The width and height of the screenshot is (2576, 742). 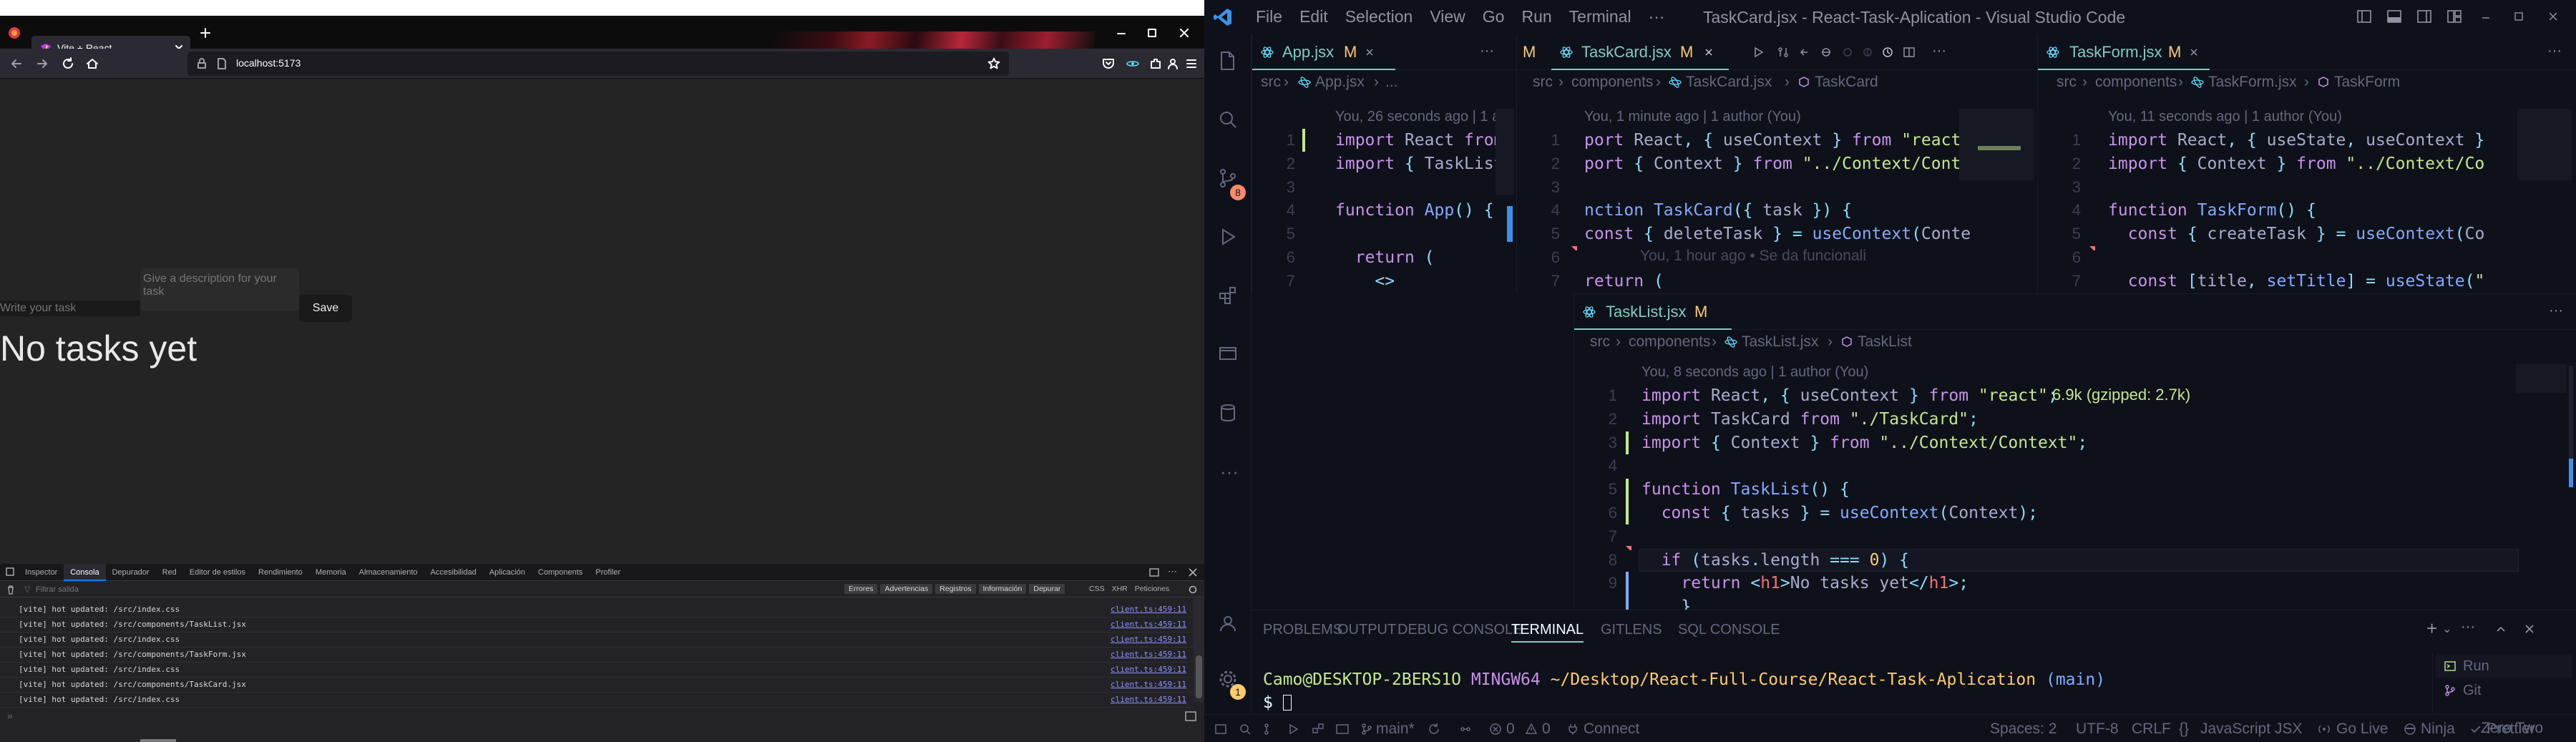 I want to click on console-level-errores: Errores, so click(x=861, y=589).